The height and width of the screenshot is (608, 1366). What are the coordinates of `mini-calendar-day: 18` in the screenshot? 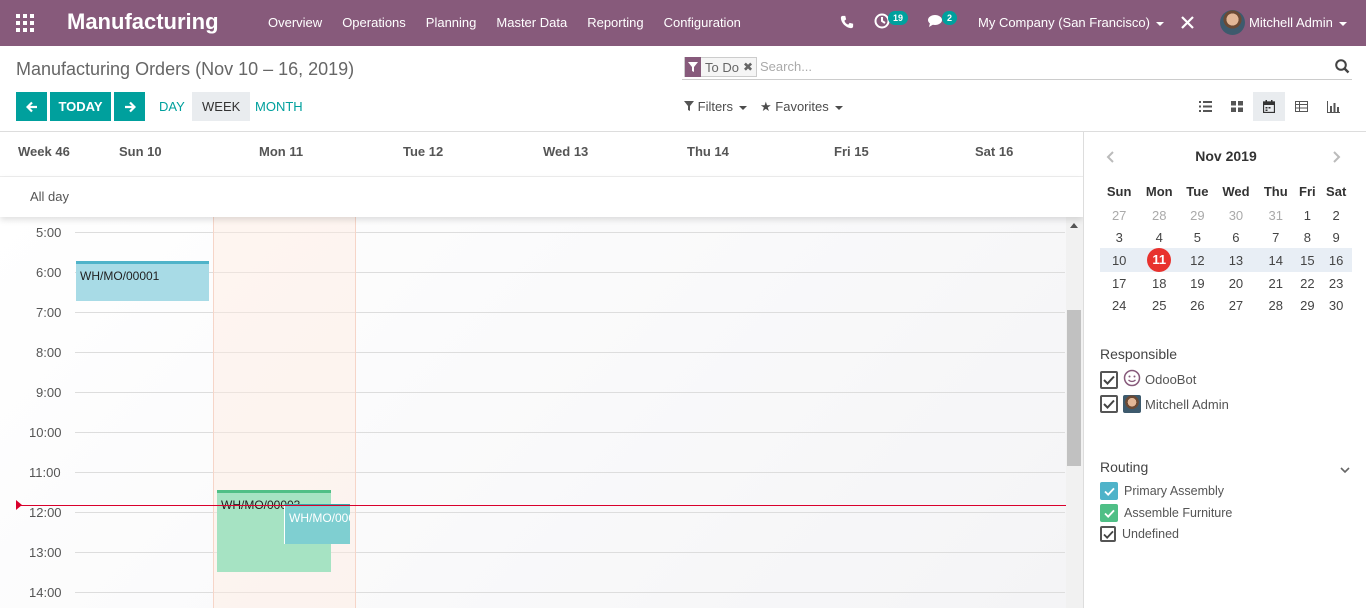 It's located at (1159, 283).